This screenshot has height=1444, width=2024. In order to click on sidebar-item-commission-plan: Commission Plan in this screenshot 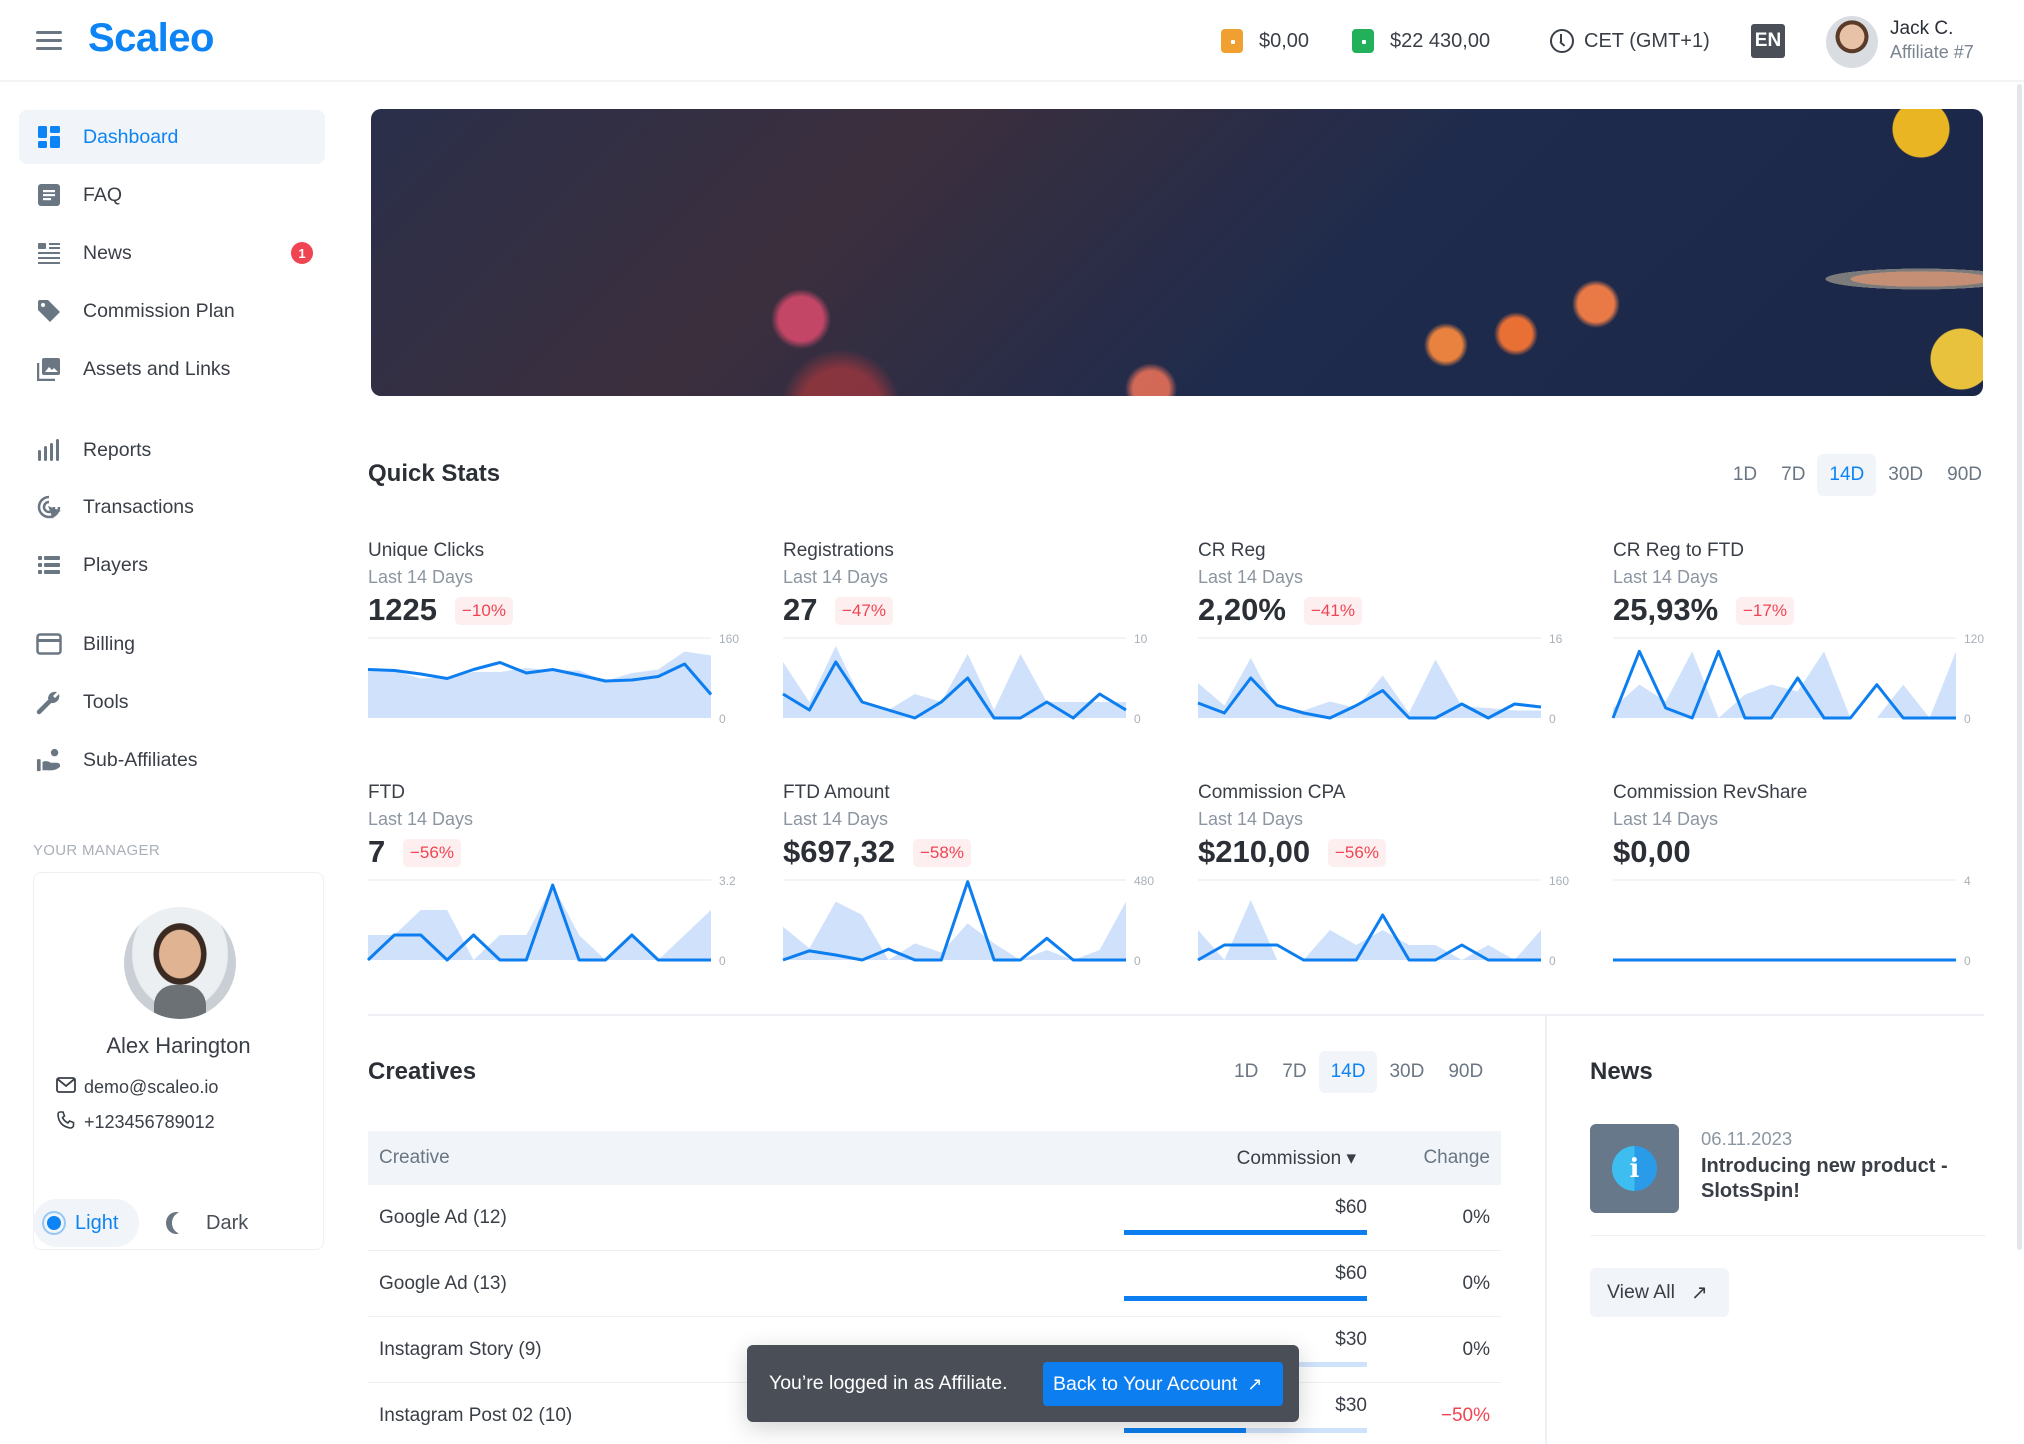, I will do `click(172, 311)`.